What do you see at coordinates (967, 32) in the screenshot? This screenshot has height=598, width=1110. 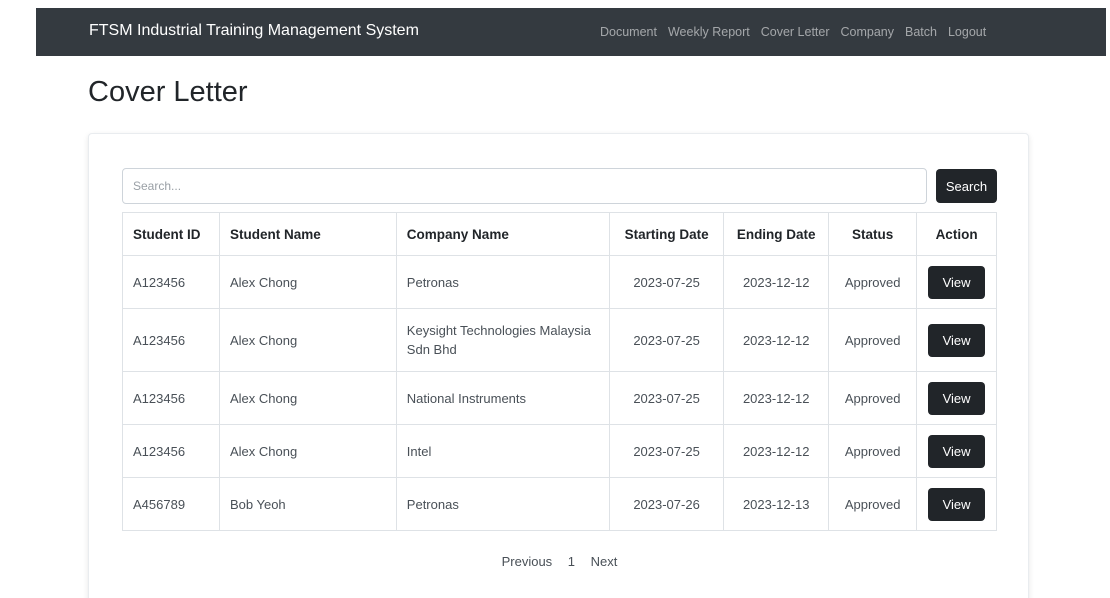 I see `nav-link-logout: Logout` at bounding box center [967, 32].